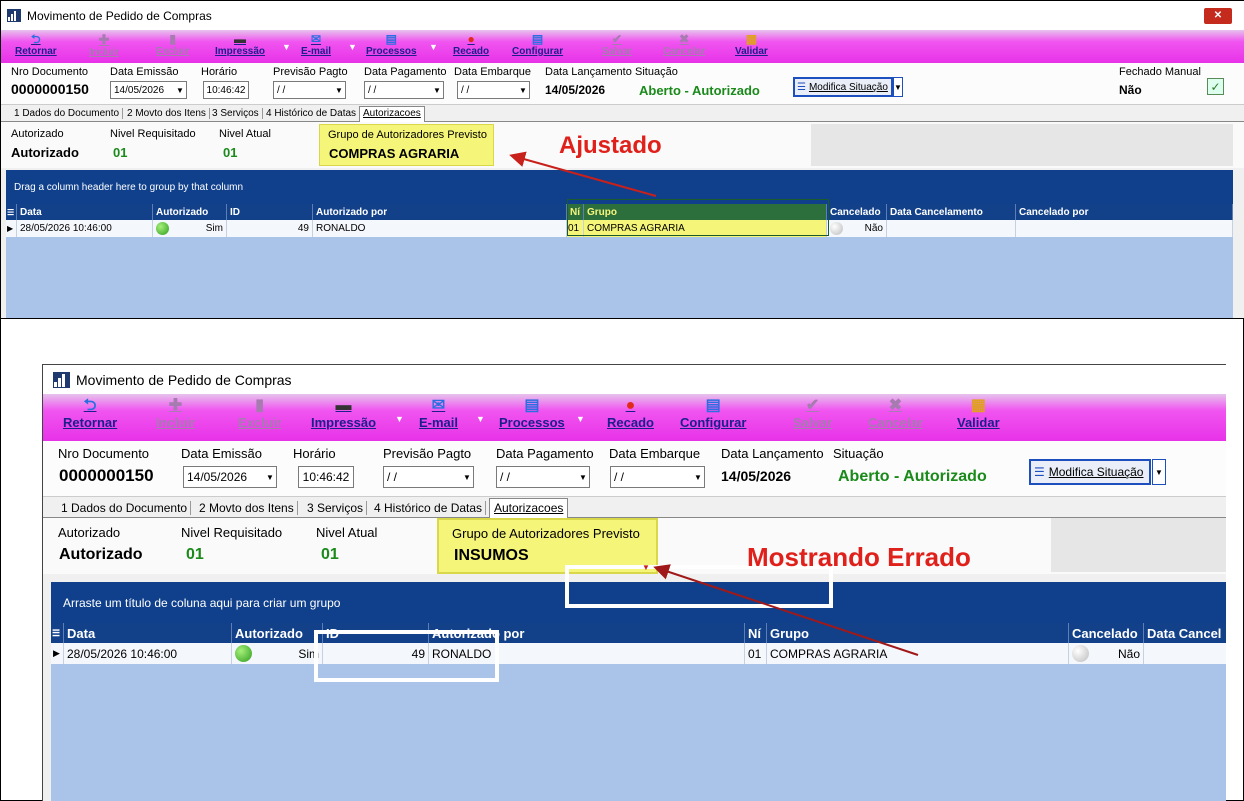 Image resolution: width=1244 pixels, height=801 pixels. What do you see at coordinates (391, 39) in the screenshot?
I see `process-icon: ▤` at bounding box center [391, 39].